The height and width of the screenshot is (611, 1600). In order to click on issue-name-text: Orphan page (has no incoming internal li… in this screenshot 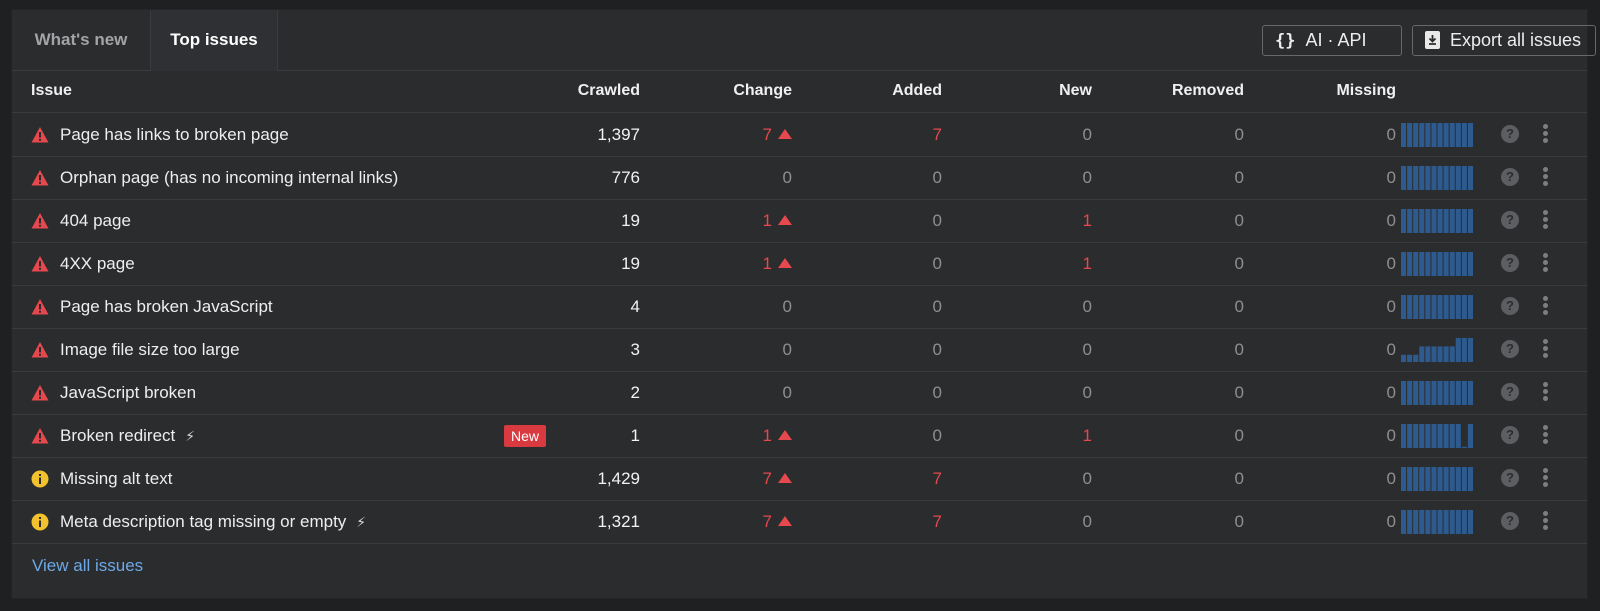, I will do `click(229, 177)`.